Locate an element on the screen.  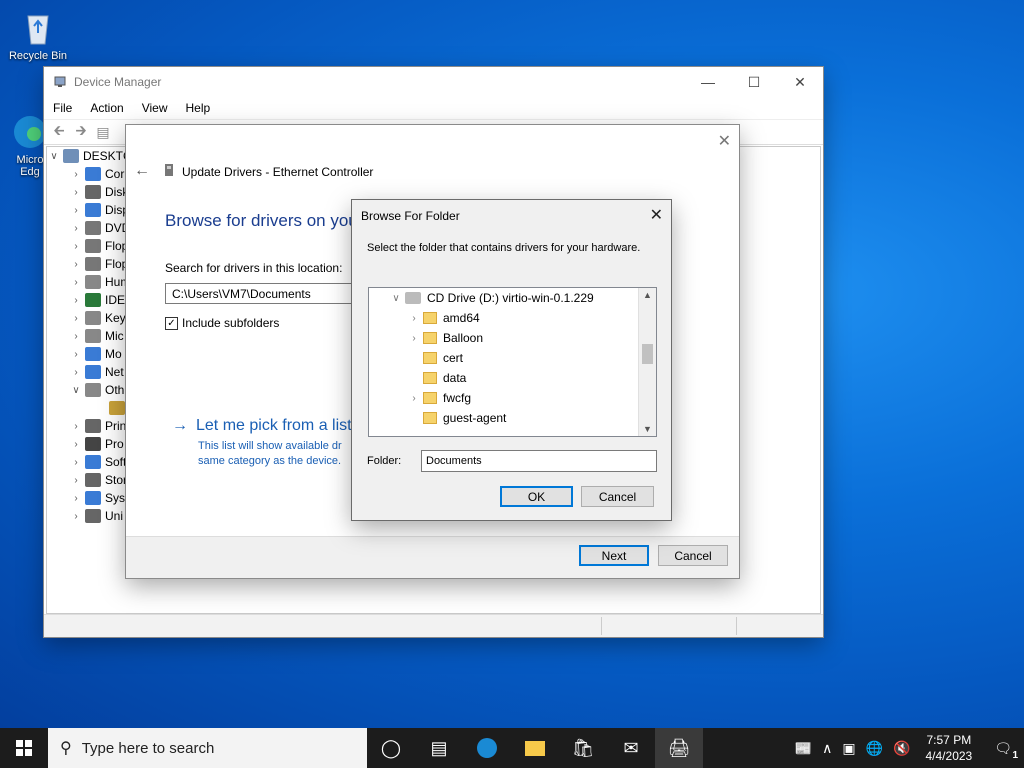
device-manager-icon is located at coordinates (61, 82).